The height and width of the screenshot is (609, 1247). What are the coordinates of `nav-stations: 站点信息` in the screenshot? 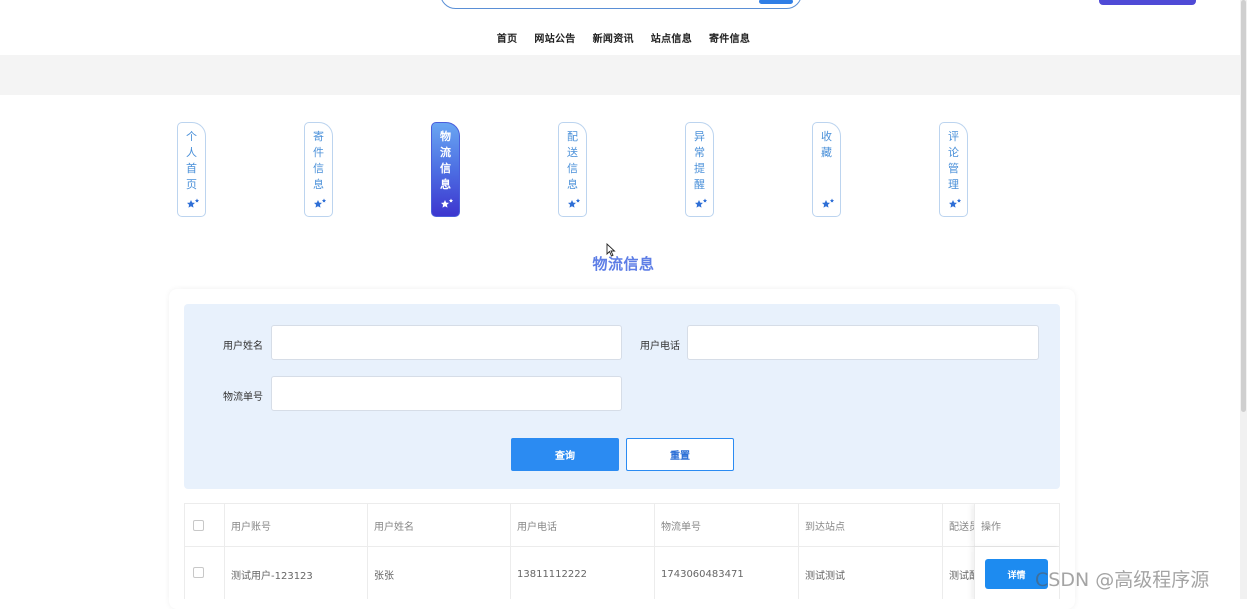 It's located at (671, 37).